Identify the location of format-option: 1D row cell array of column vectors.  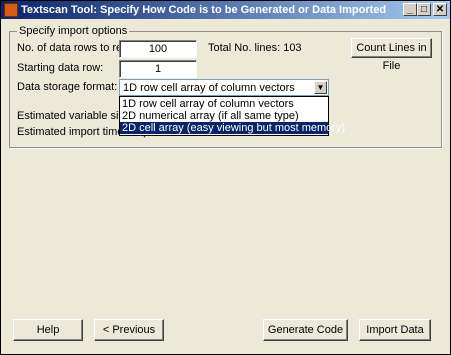
(224, 104).